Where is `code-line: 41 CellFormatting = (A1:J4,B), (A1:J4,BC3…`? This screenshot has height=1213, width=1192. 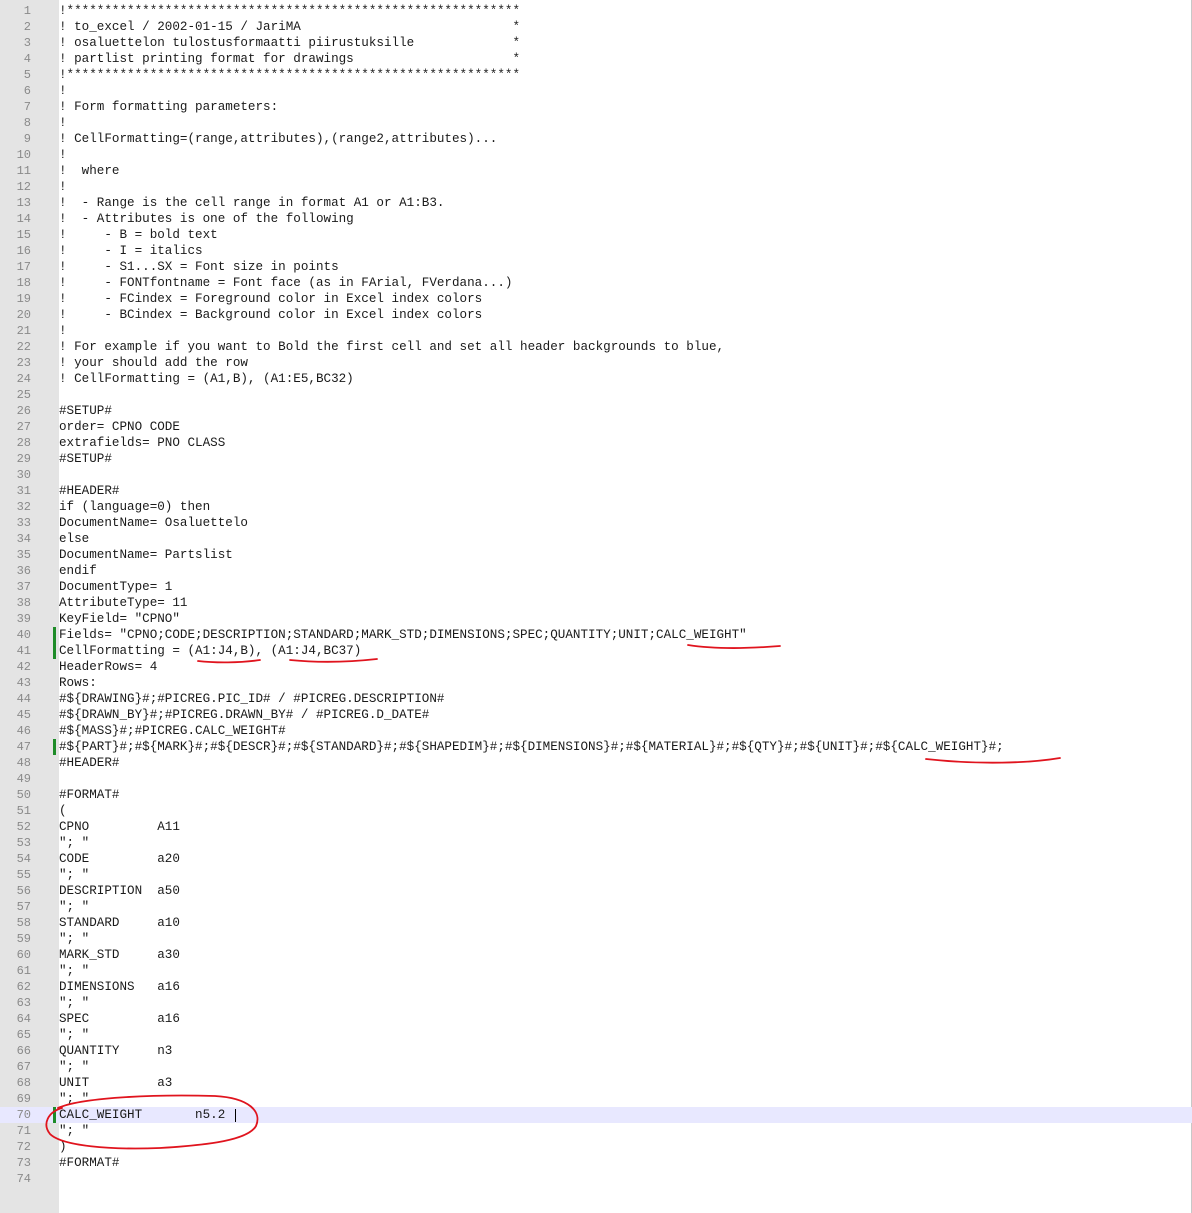 code-line: 41 CellFormatting = (A1:J4,B), (A1:J4,BC3… is located at coordinates (596, 651).